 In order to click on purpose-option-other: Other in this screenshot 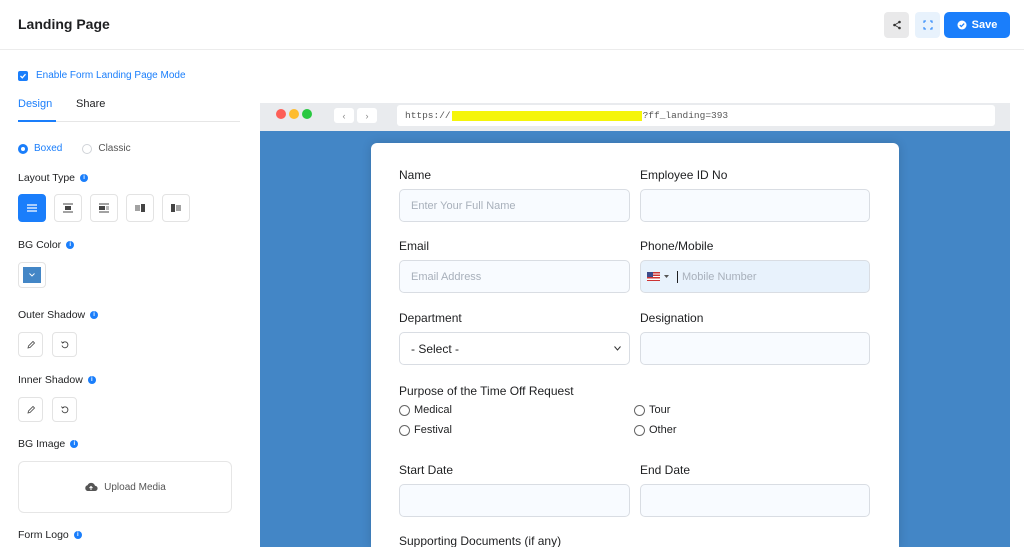, I will do `click(655, 430)`.